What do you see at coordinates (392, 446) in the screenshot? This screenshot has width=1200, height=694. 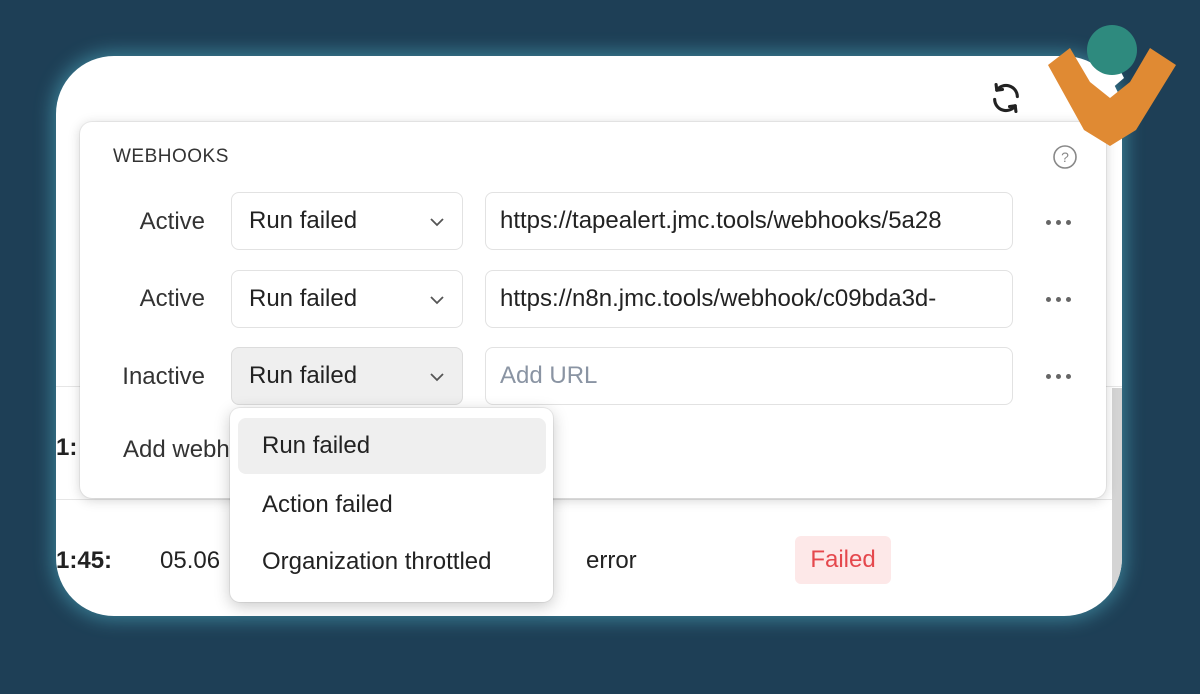 I see `dropdown-option: Run failed` at bounding box center [392, 446].